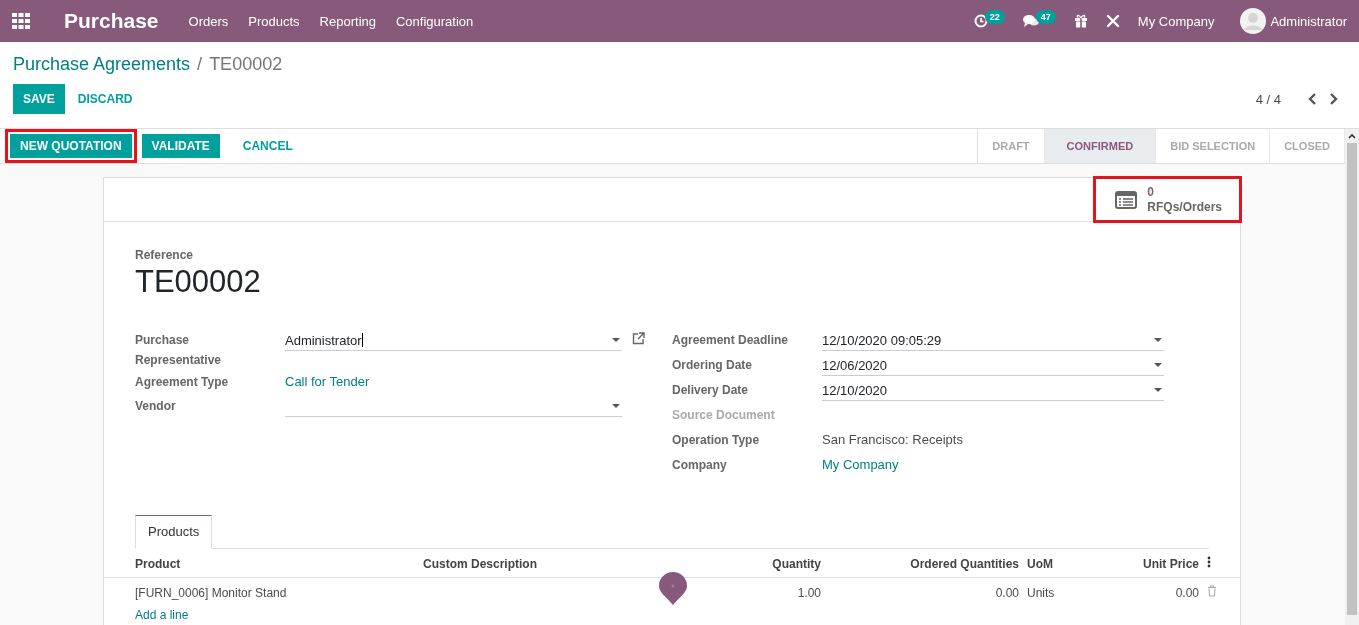 The image size is (1359, 625). I want to click on pager-value: 4 / 4, so click(1268, 99).